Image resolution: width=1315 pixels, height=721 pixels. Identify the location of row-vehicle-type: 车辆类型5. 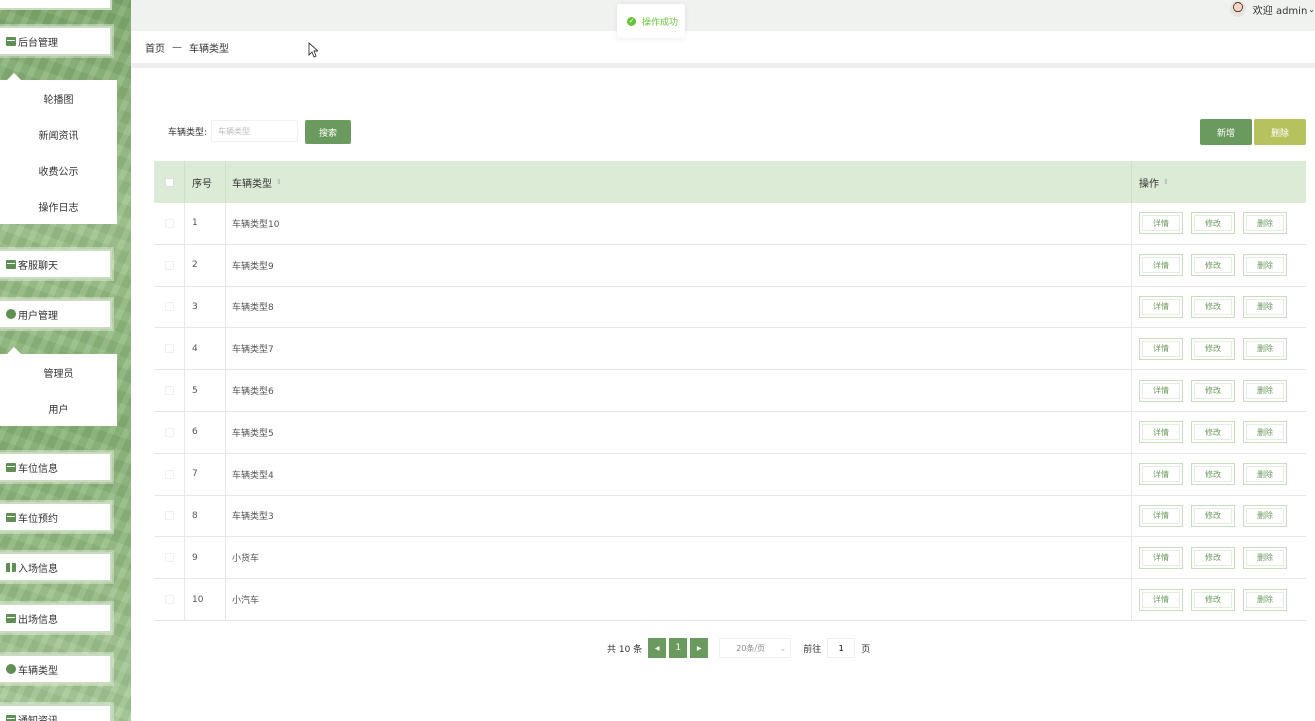
(679, 432).